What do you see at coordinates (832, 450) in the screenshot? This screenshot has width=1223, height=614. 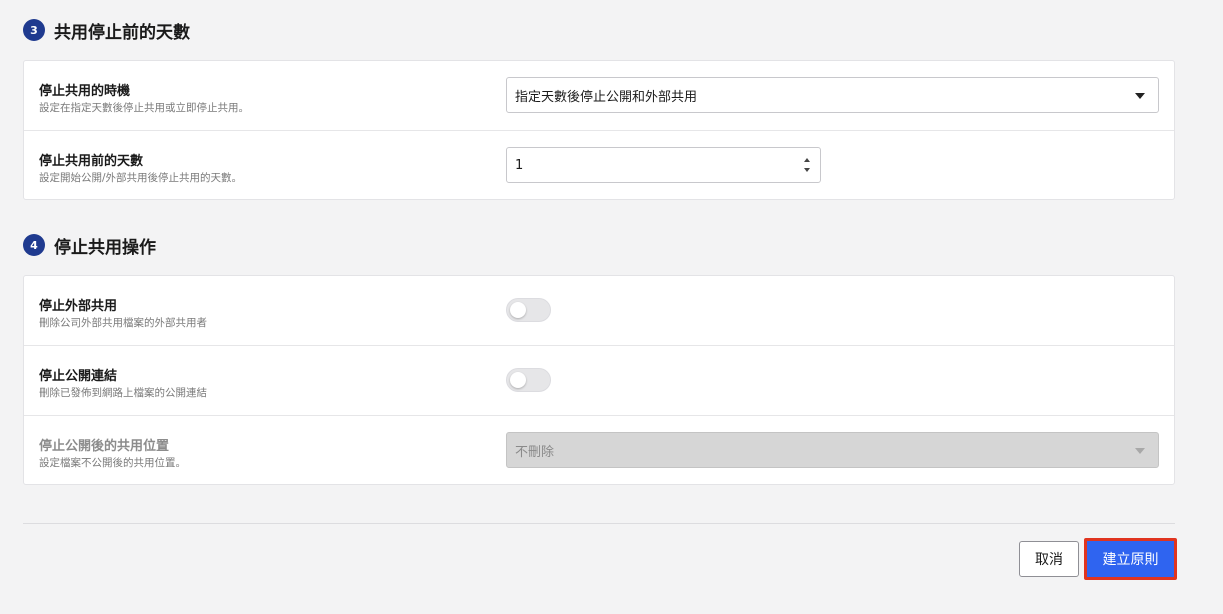 I see `share-location-select: 不刪除` at bounding box center [832, 450].